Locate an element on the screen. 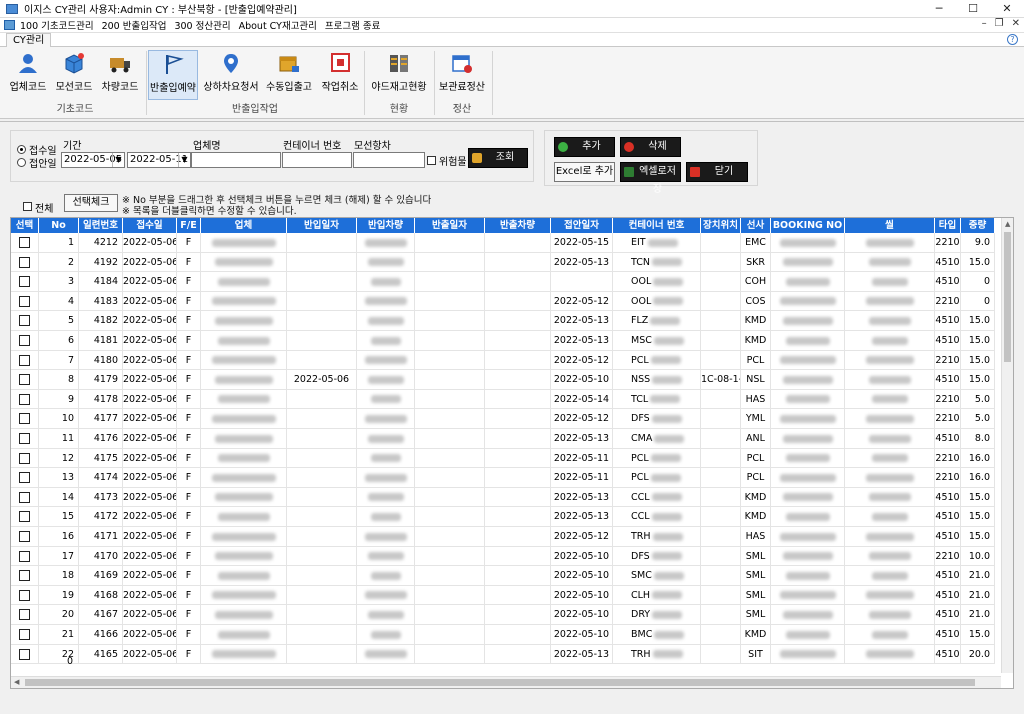 This screenshot has height=714, width=1024. menu-item-about: About CY재고관리 is located at coordinates (278, 25).